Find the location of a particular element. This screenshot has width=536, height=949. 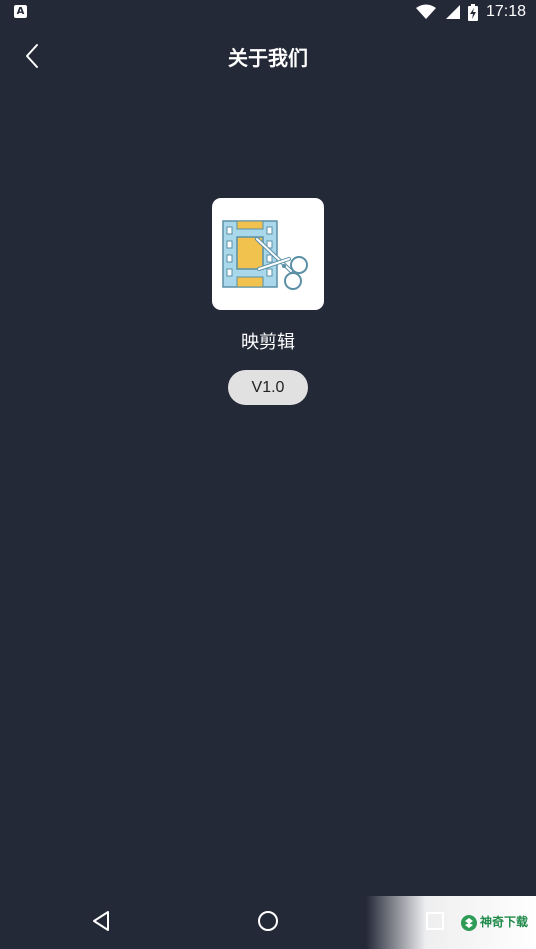

page-title: 关于我们 is located at coordinates (268, 58).